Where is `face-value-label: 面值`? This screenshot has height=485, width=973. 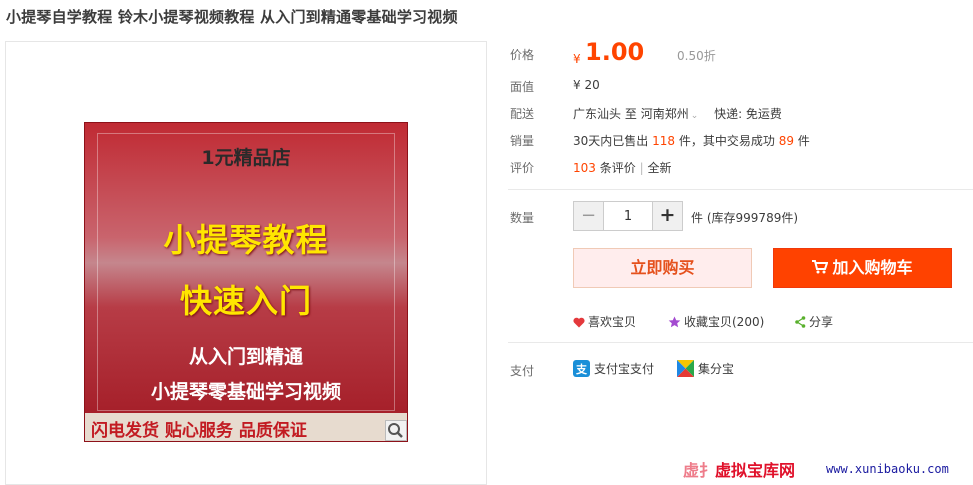 face-value-label: 面值 is located at coordinates (522, 87).